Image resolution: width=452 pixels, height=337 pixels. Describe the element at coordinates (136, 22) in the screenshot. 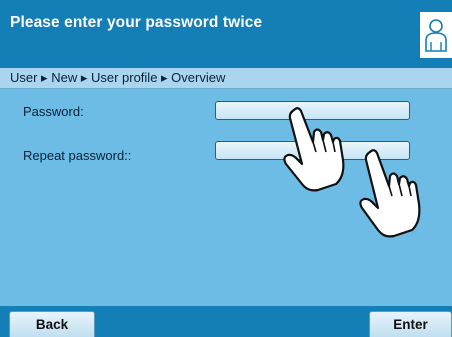

I see `page-title: Please enter your password twice` at that location.